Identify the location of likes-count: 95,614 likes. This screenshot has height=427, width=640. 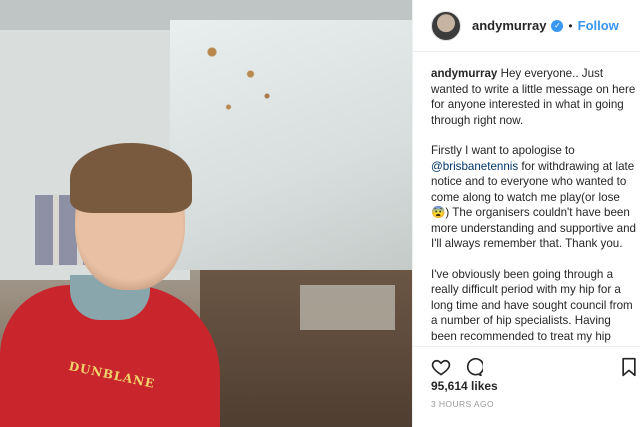
(464, 386).